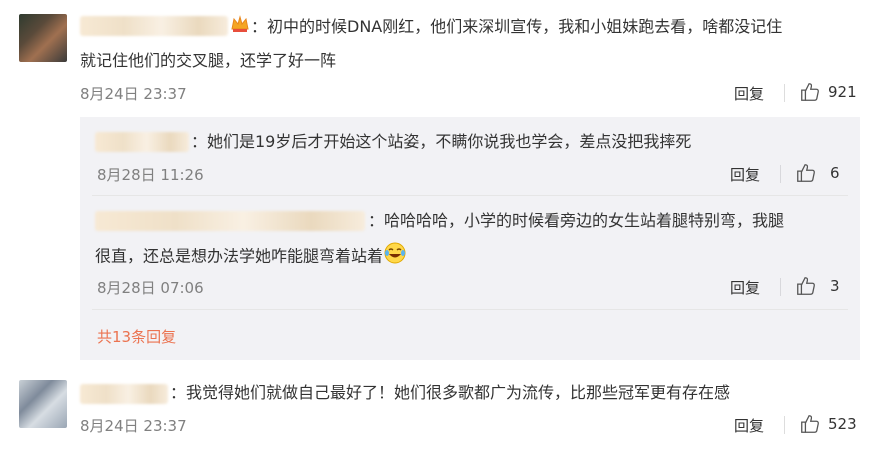  What do you see at coordinates (842, 424) in the screenshot?
I see `like-count: 523` at bounding box center [842, 424].